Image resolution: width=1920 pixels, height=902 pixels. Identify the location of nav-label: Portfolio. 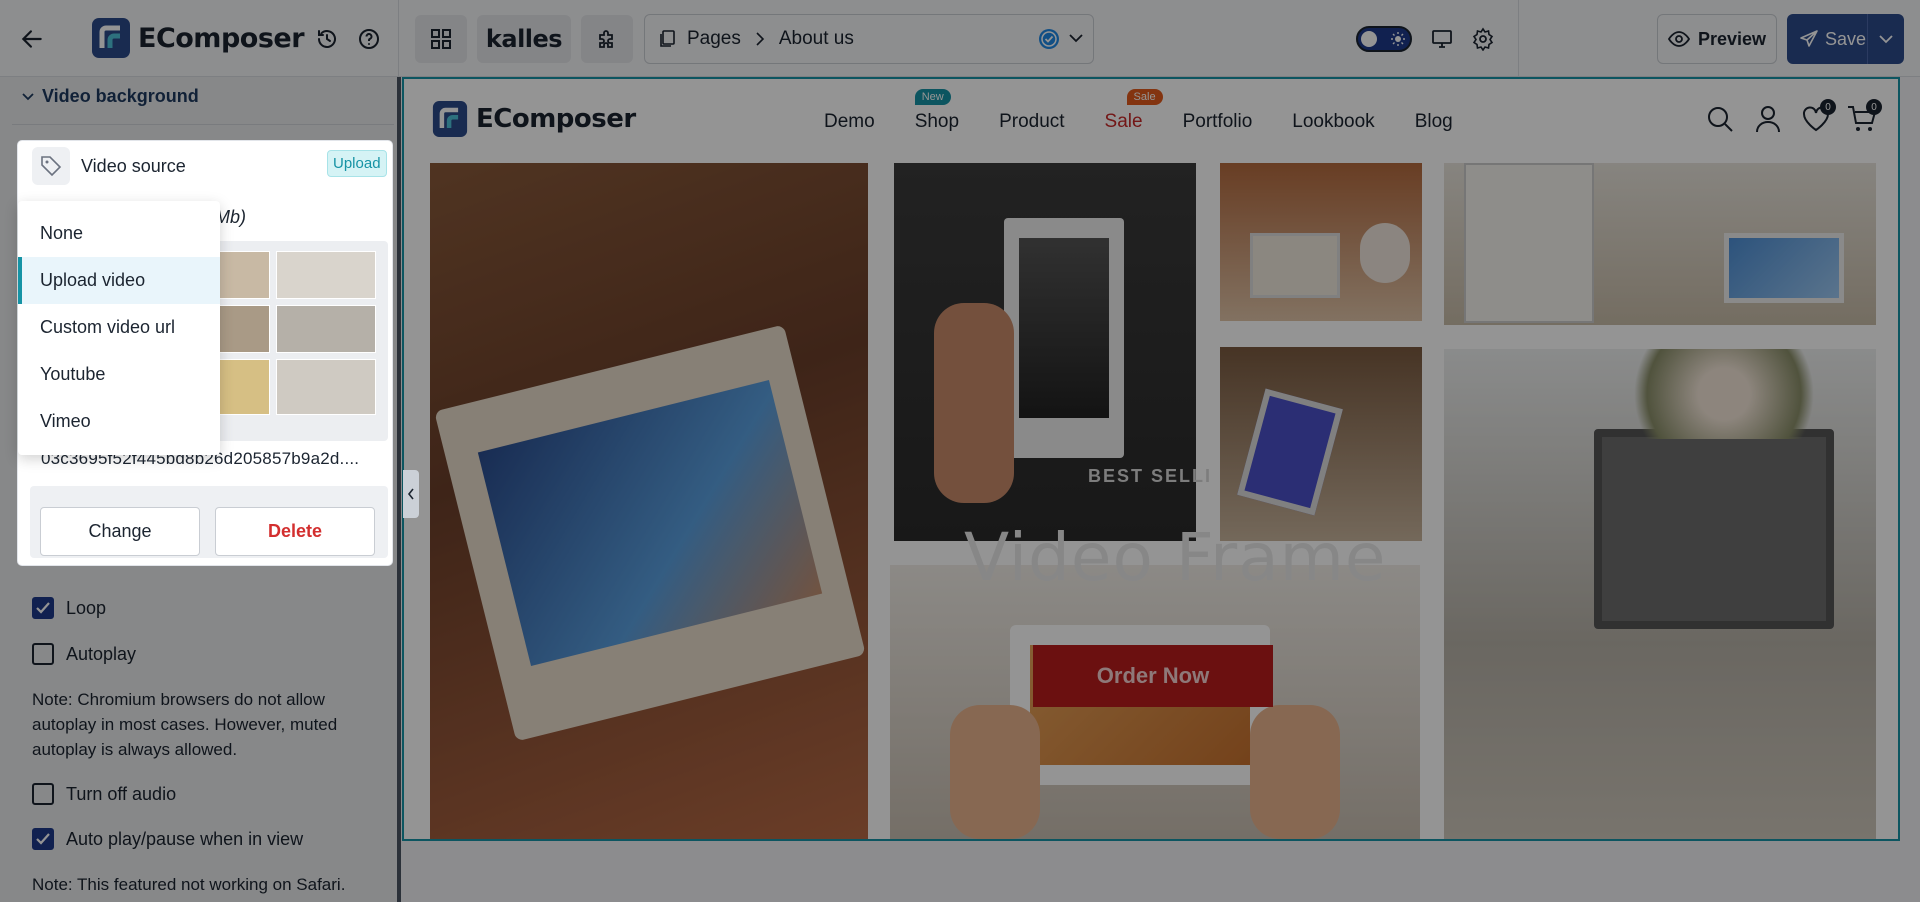
(1217, 121).